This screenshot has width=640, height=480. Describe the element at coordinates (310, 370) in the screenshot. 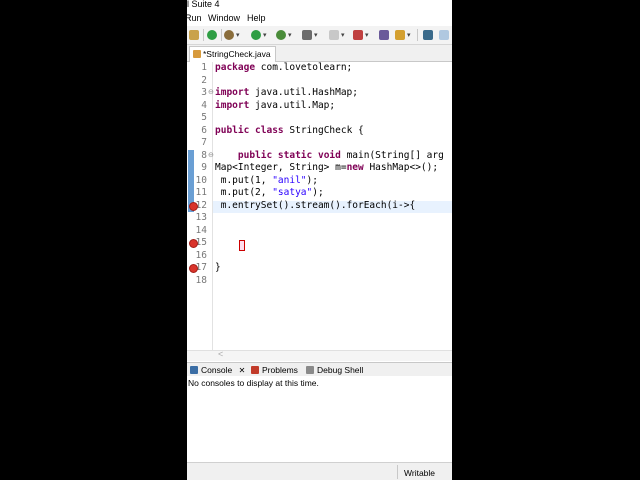

I see `debug-shell-icon` at that location.